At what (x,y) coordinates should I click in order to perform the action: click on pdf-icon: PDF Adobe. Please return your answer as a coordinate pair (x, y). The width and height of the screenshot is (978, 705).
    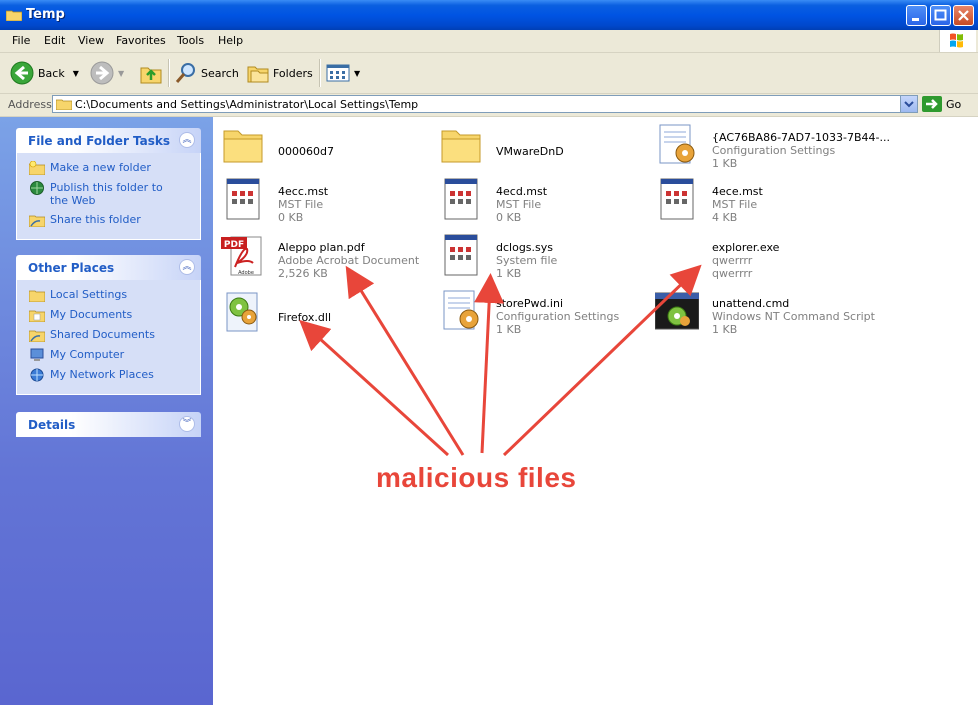
    Looking at the image, I should click on (241, 256).